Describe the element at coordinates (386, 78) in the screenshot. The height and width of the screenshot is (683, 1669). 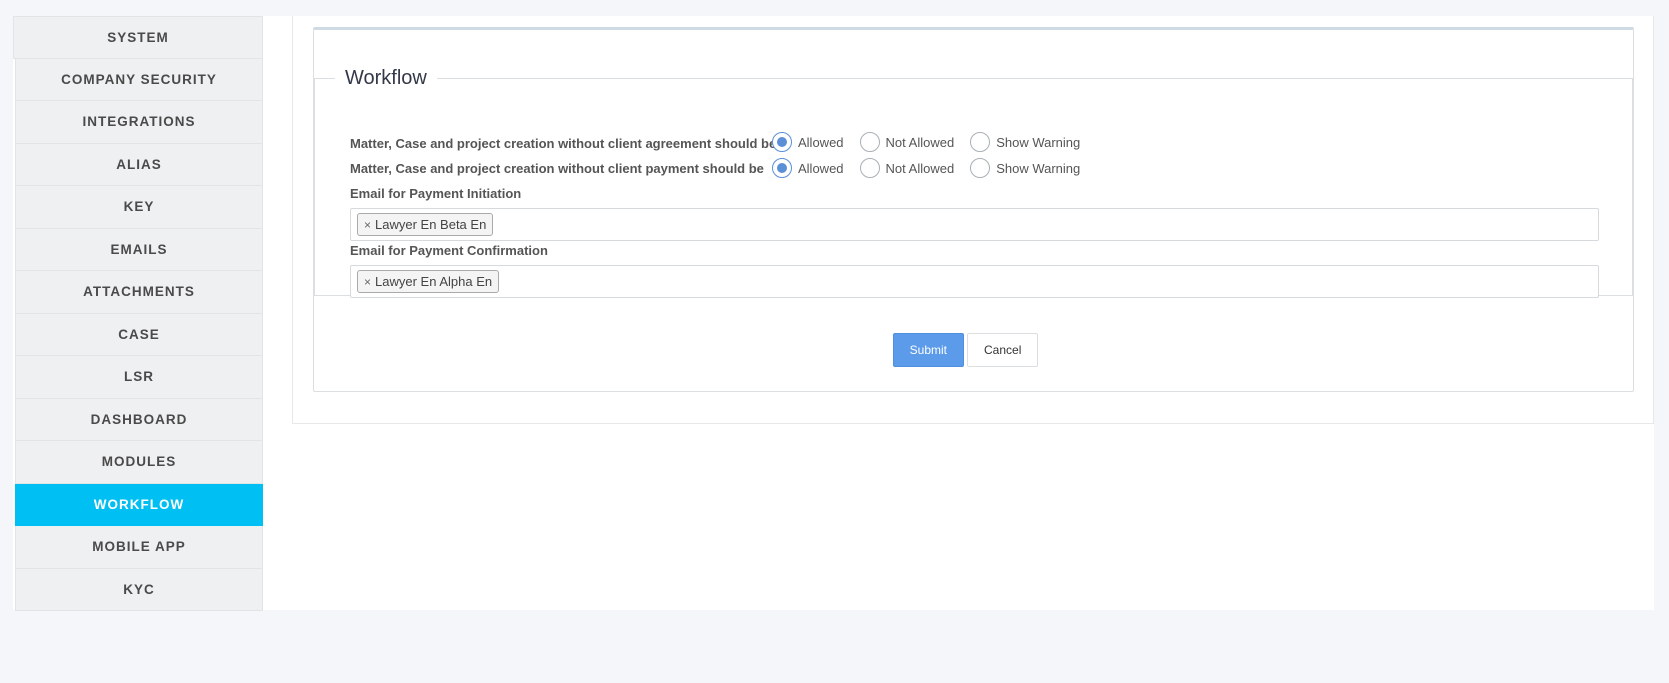
I see `fieldset-legend: Workflow` at that location.